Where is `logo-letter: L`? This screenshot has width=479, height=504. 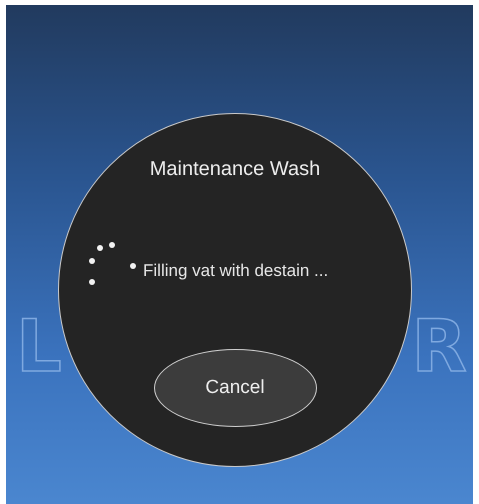
logo-letter: L is located at coordinates (42, 346).